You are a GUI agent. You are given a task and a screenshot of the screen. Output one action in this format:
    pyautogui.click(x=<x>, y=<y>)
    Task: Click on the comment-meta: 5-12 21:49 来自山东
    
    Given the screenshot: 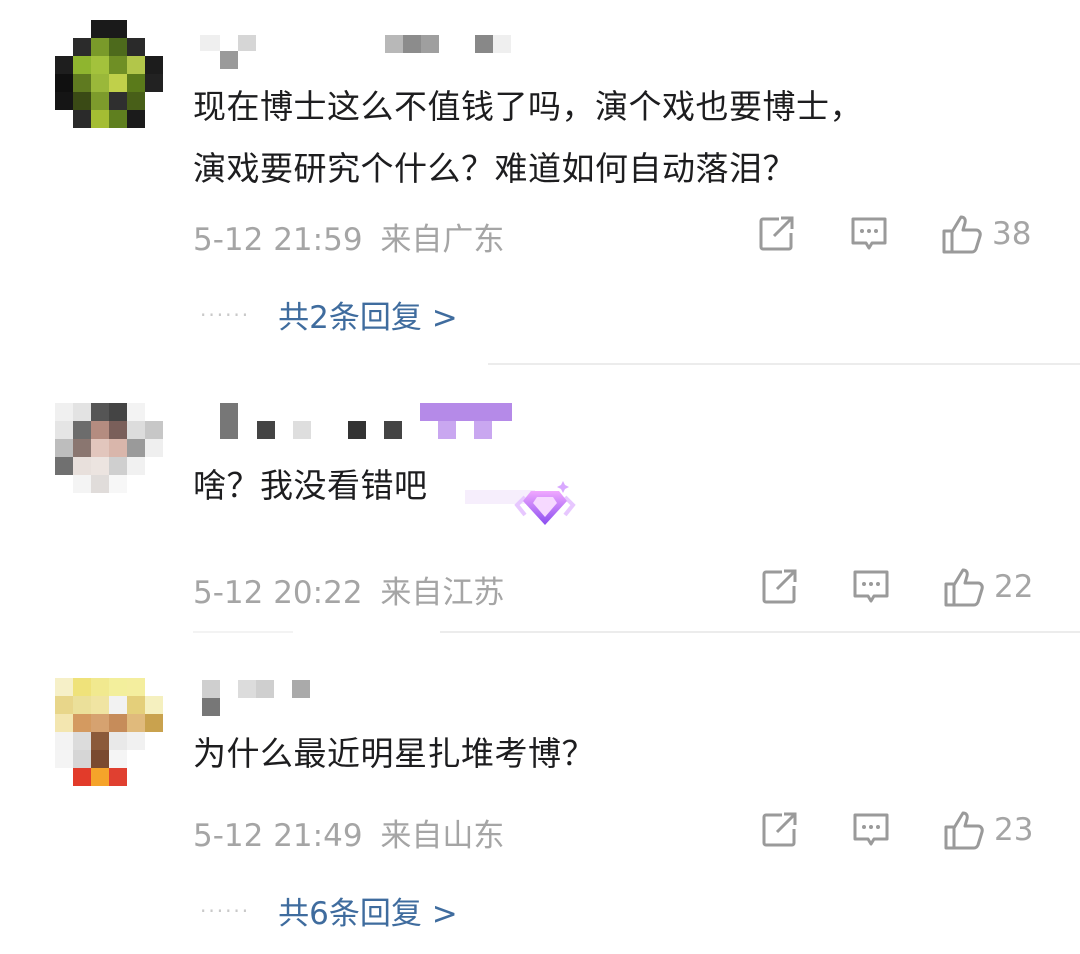 What is the action you would take?
    pyautogui.click(x=348, y=832)
    